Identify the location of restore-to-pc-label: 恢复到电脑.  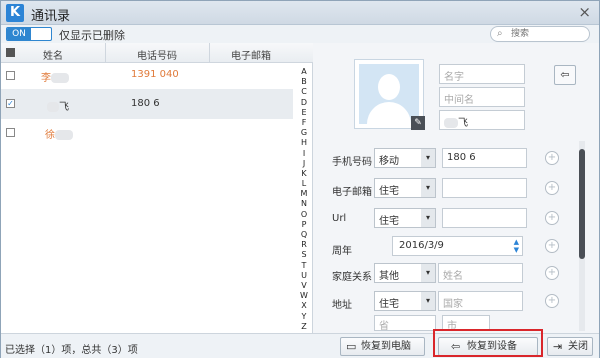
(386, 346).